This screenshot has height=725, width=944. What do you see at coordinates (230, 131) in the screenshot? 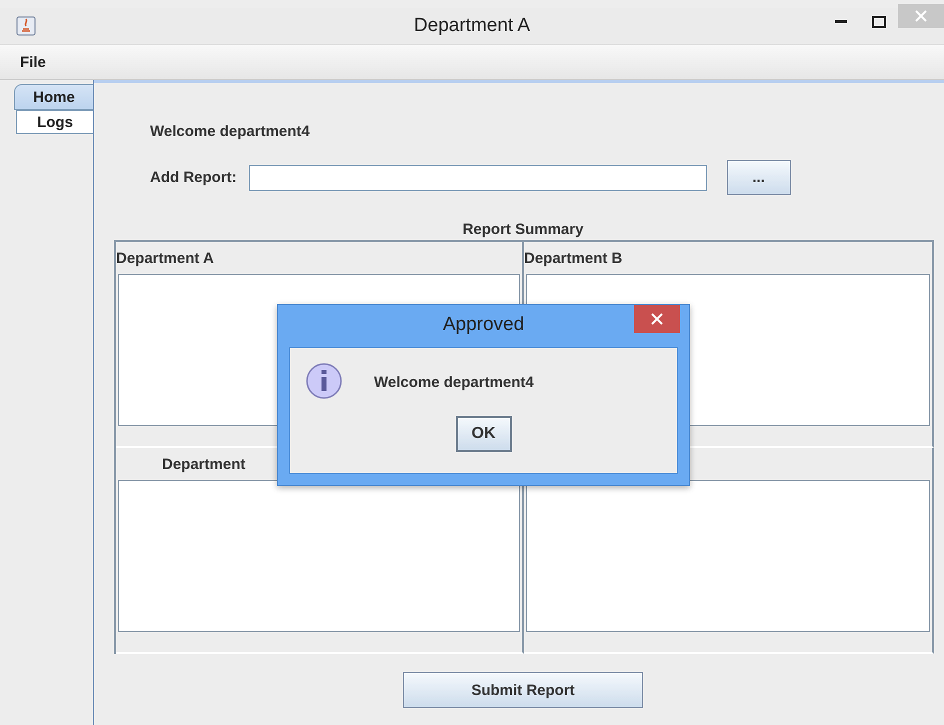
I see `welcome-text: Welcome department4` at bounding box center [230, 131].